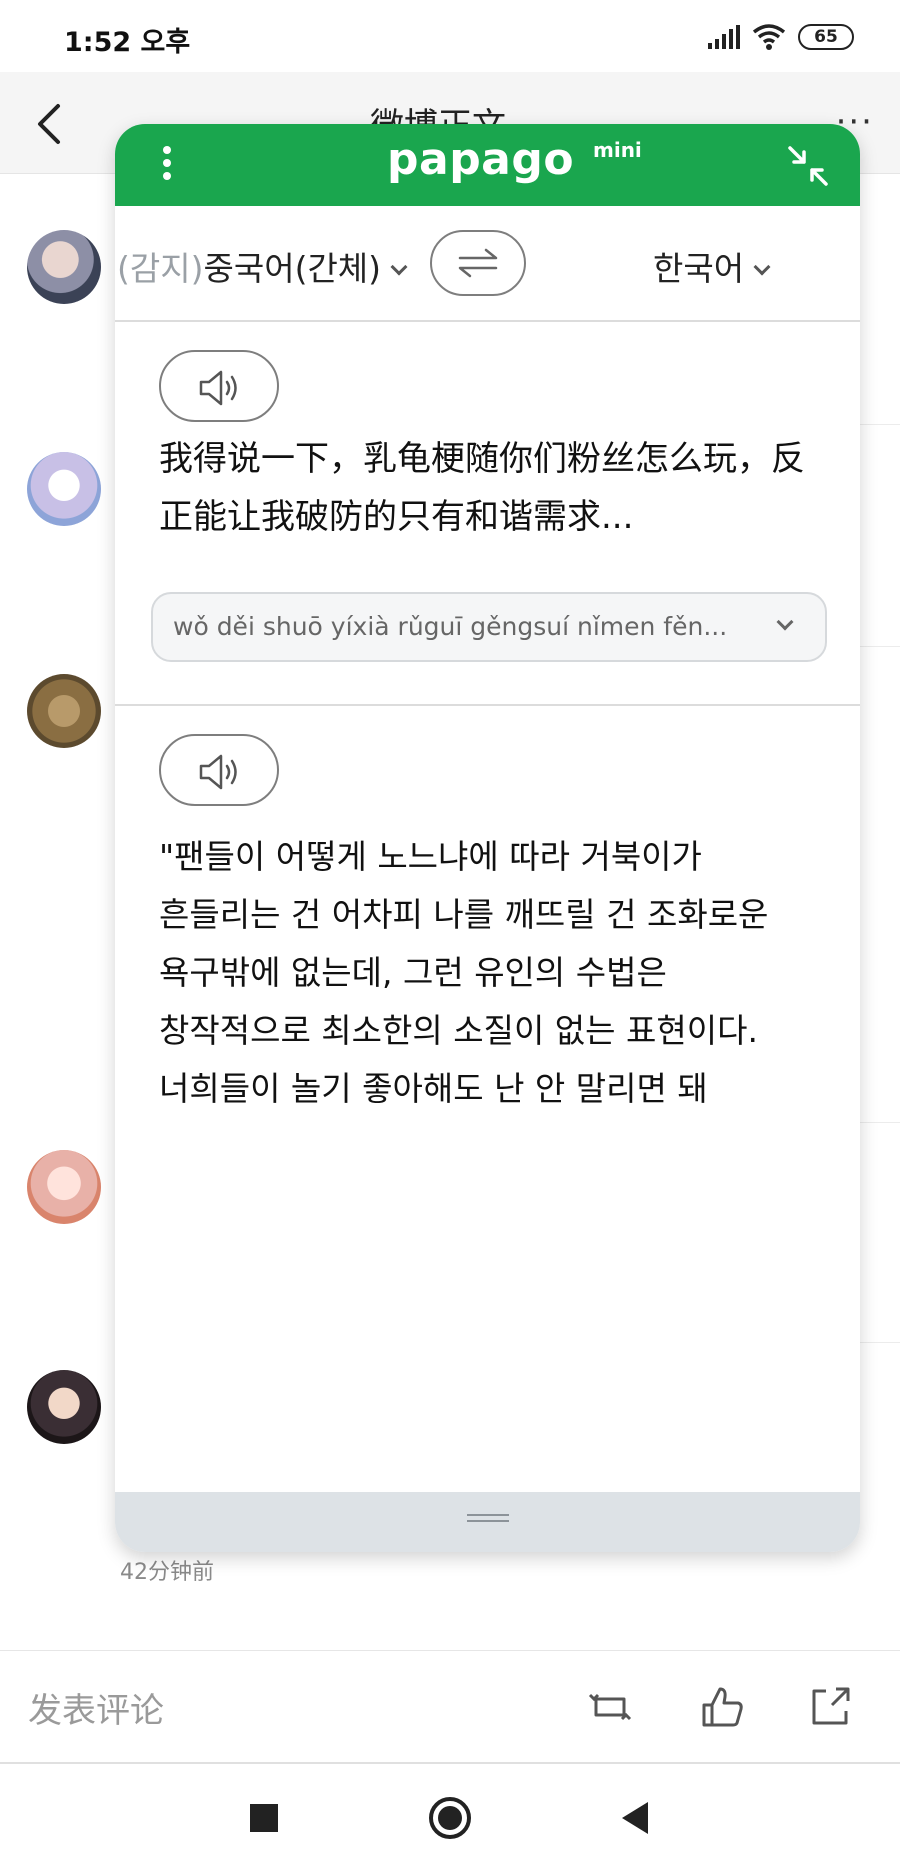 This screenshot has height=1872, width=900. I want to click on kebab-menu-icon, so click(167, 166).